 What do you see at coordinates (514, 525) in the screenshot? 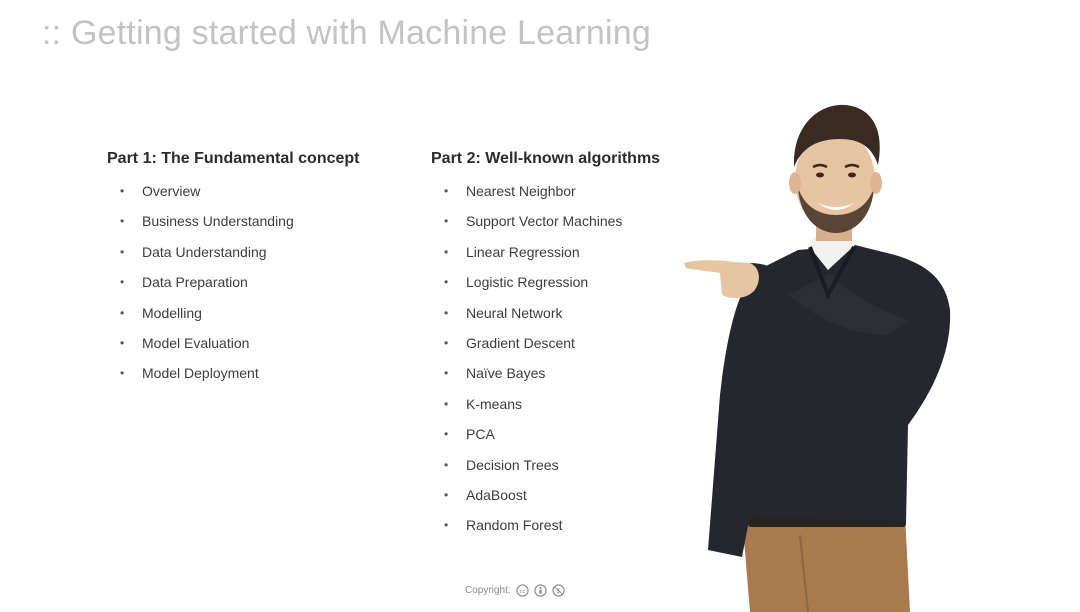
I see `list-item-label: Random Forest` at bounding box center [514, 525].